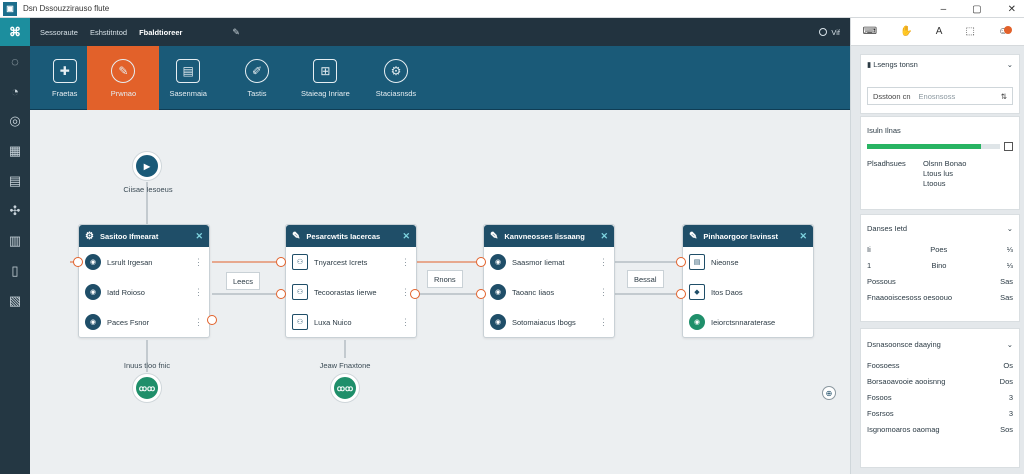  Describe the element at coordinates (870, 31) in the screenshot. I see `keyboard-icon: ⌨` at that location.